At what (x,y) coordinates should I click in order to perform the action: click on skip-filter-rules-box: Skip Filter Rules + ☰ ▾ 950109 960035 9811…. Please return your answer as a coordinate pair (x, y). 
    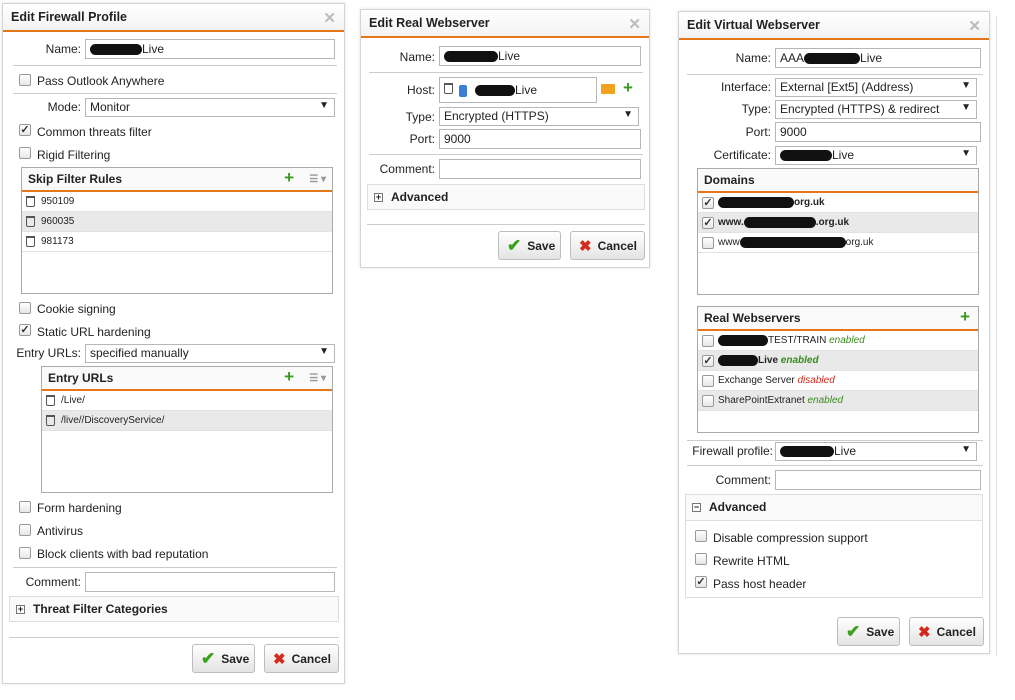
    Looking at the image, I should click on (177, 230).